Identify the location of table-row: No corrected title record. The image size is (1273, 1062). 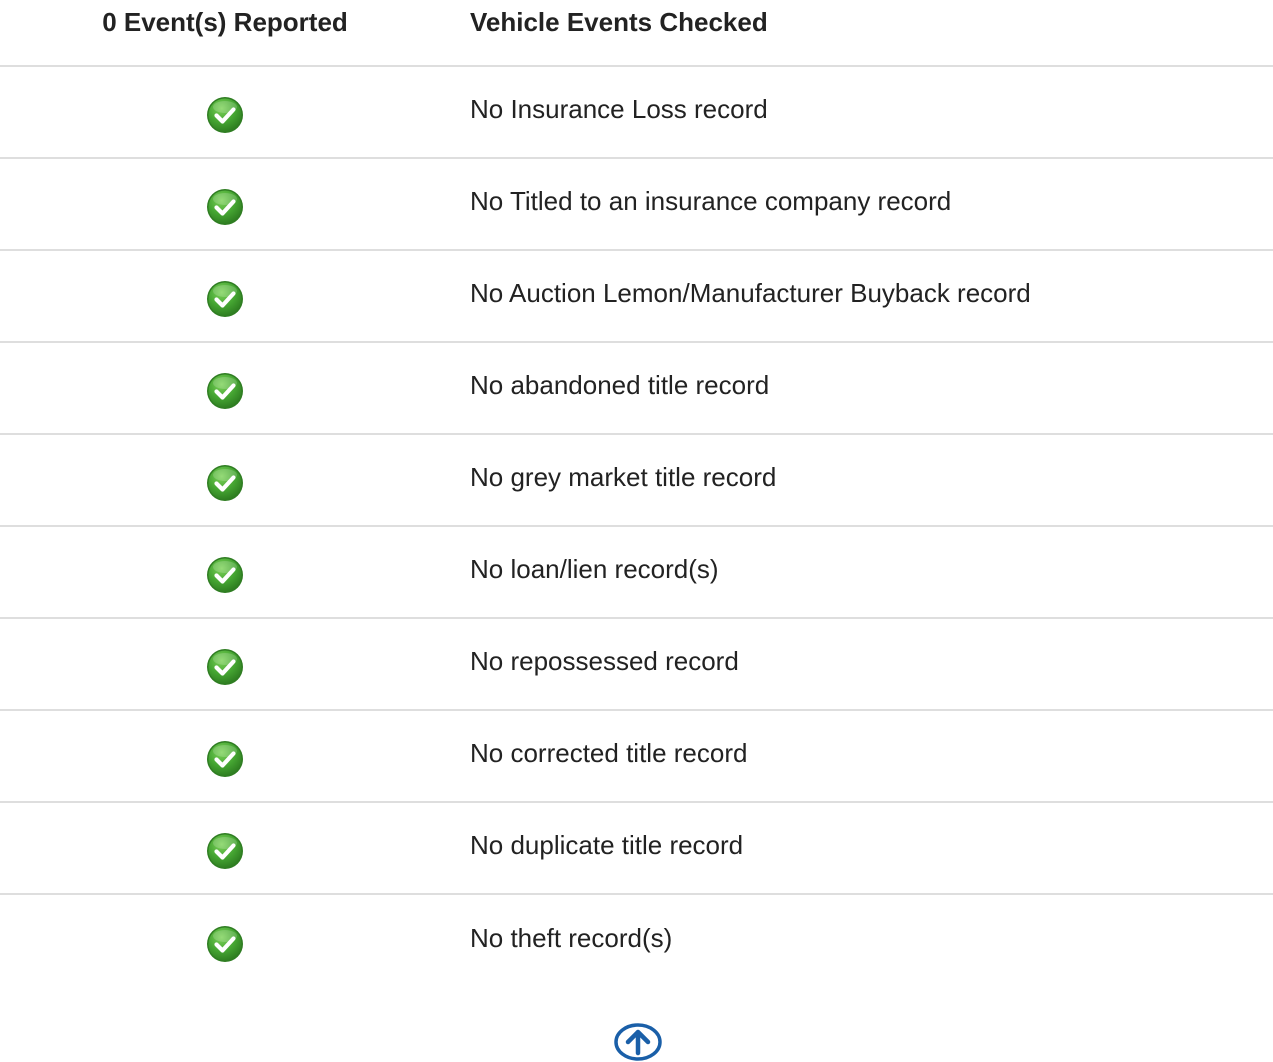
(636, 757).